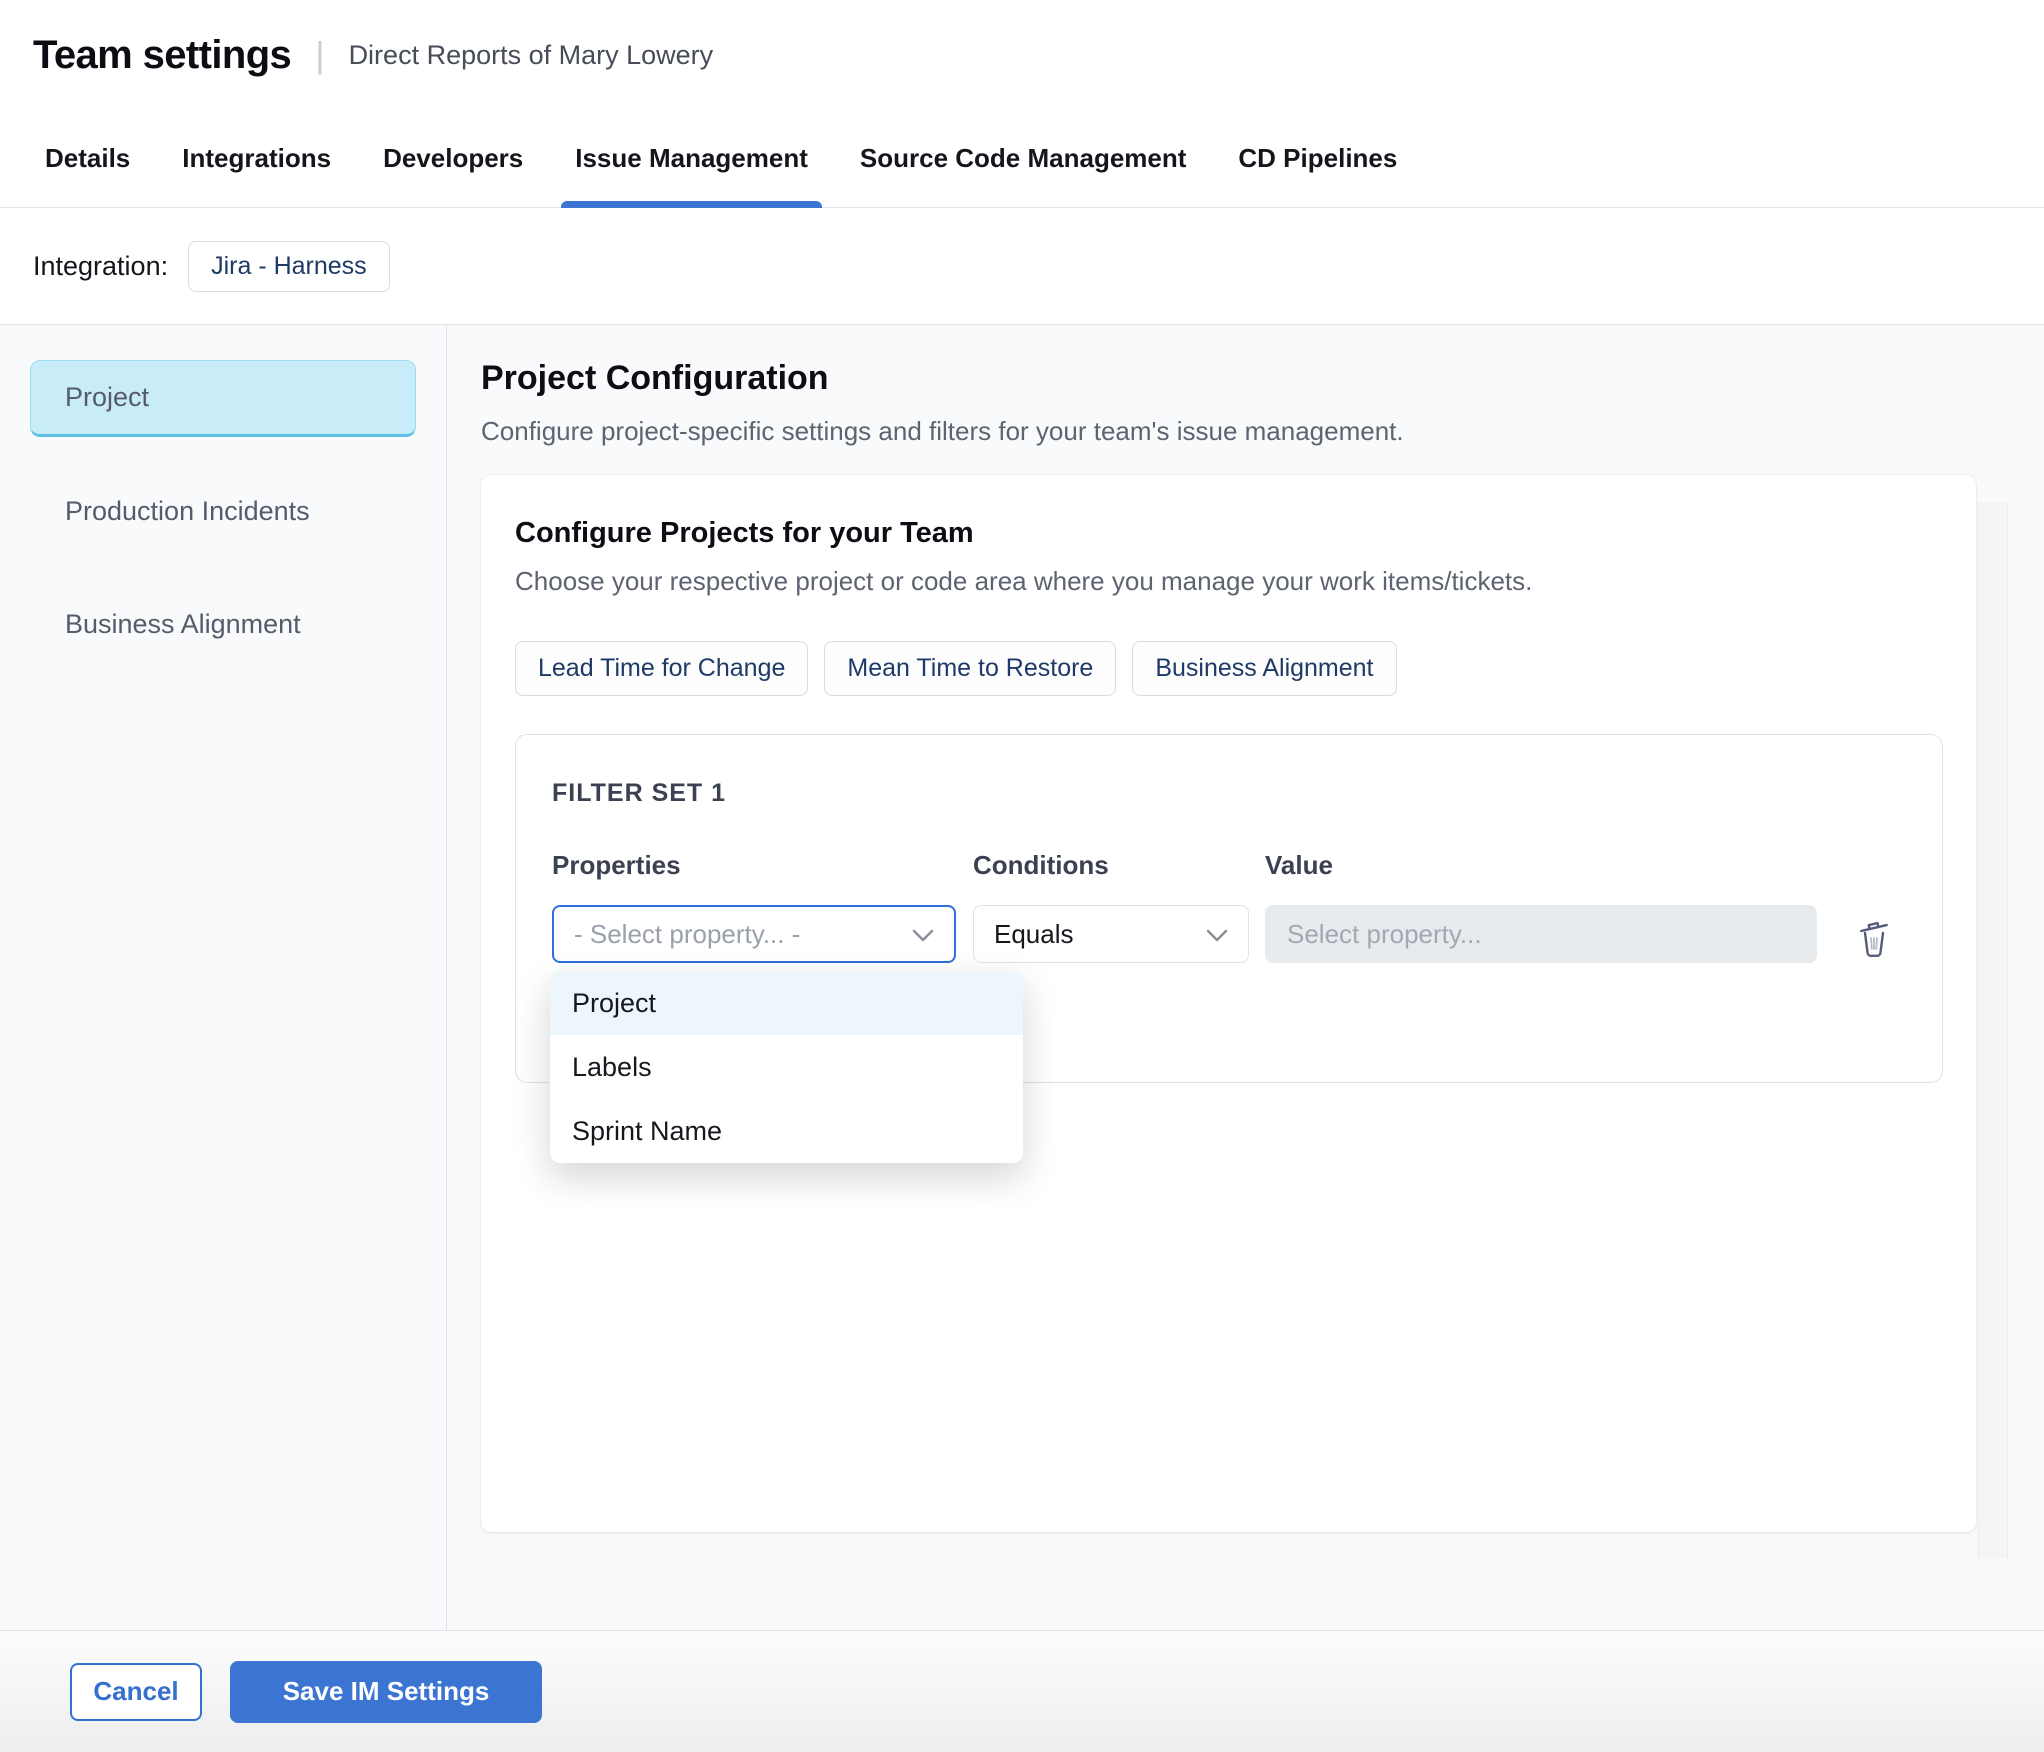 Image resolution: width=2044 pixels, height=1752 pixels. I want to click on page-title: Team settings, so click(162, 54).